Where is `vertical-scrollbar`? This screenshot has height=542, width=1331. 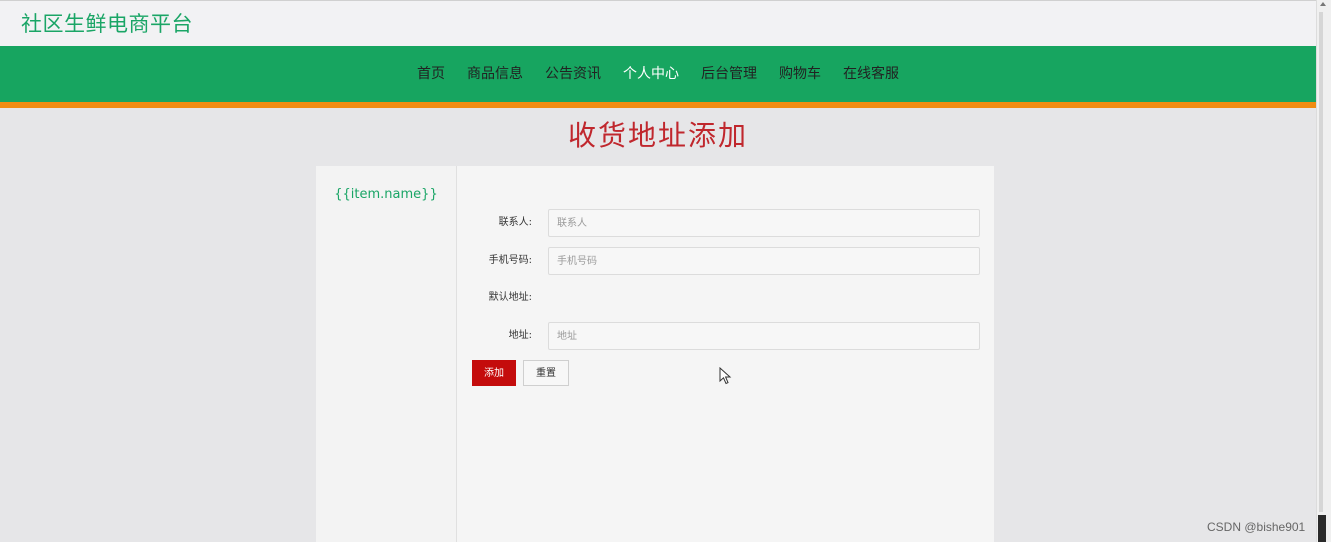
vertical-scrollbar is located at coordinates (1323, 271).